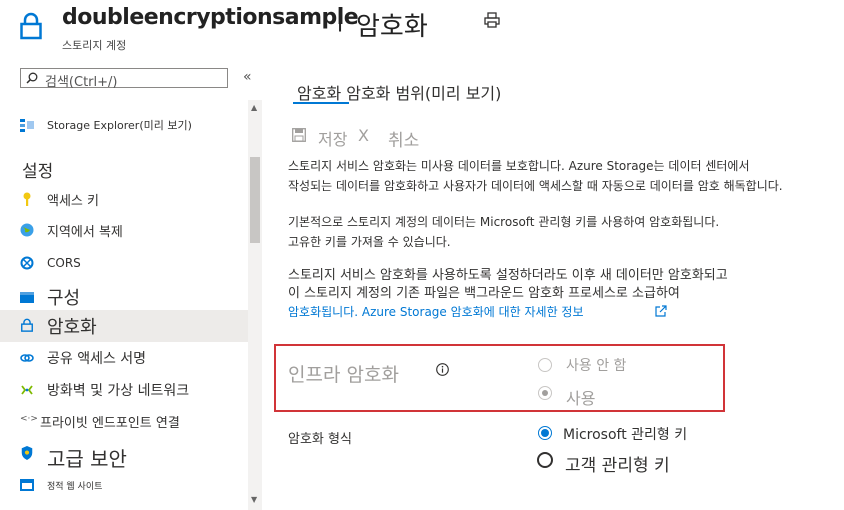  Describe the element at coordinates (32, 78) in the screenshot. I see `search-icon` at that location.